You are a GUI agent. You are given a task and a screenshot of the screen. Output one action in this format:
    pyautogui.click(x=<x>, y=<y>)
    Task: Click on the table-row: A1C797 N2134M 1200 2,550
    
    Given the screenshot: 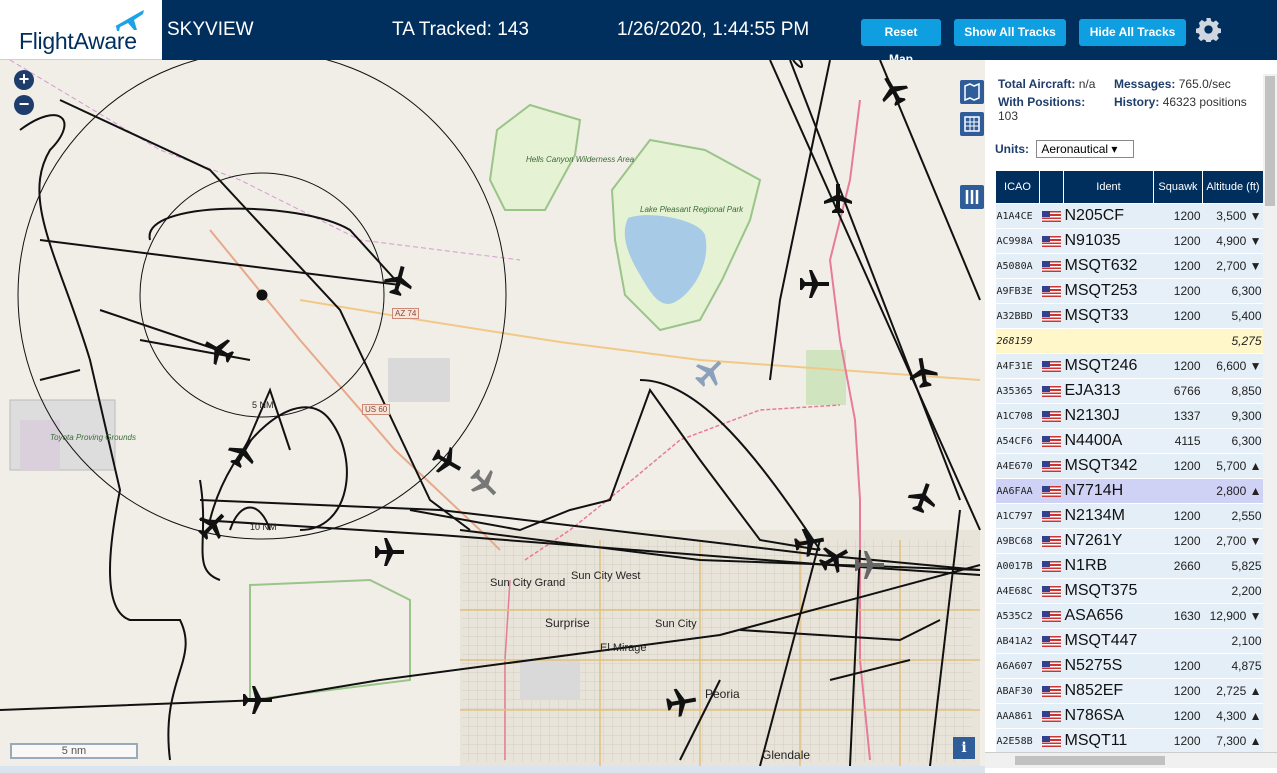 What is the action you would take?
    pyautogui.click(x=1129, y=516)
    